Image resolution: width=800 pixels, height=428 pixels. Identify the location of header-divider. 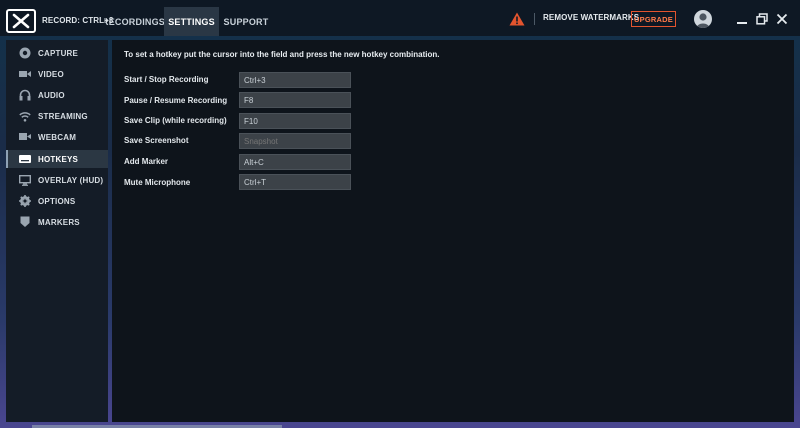
(534, 19).